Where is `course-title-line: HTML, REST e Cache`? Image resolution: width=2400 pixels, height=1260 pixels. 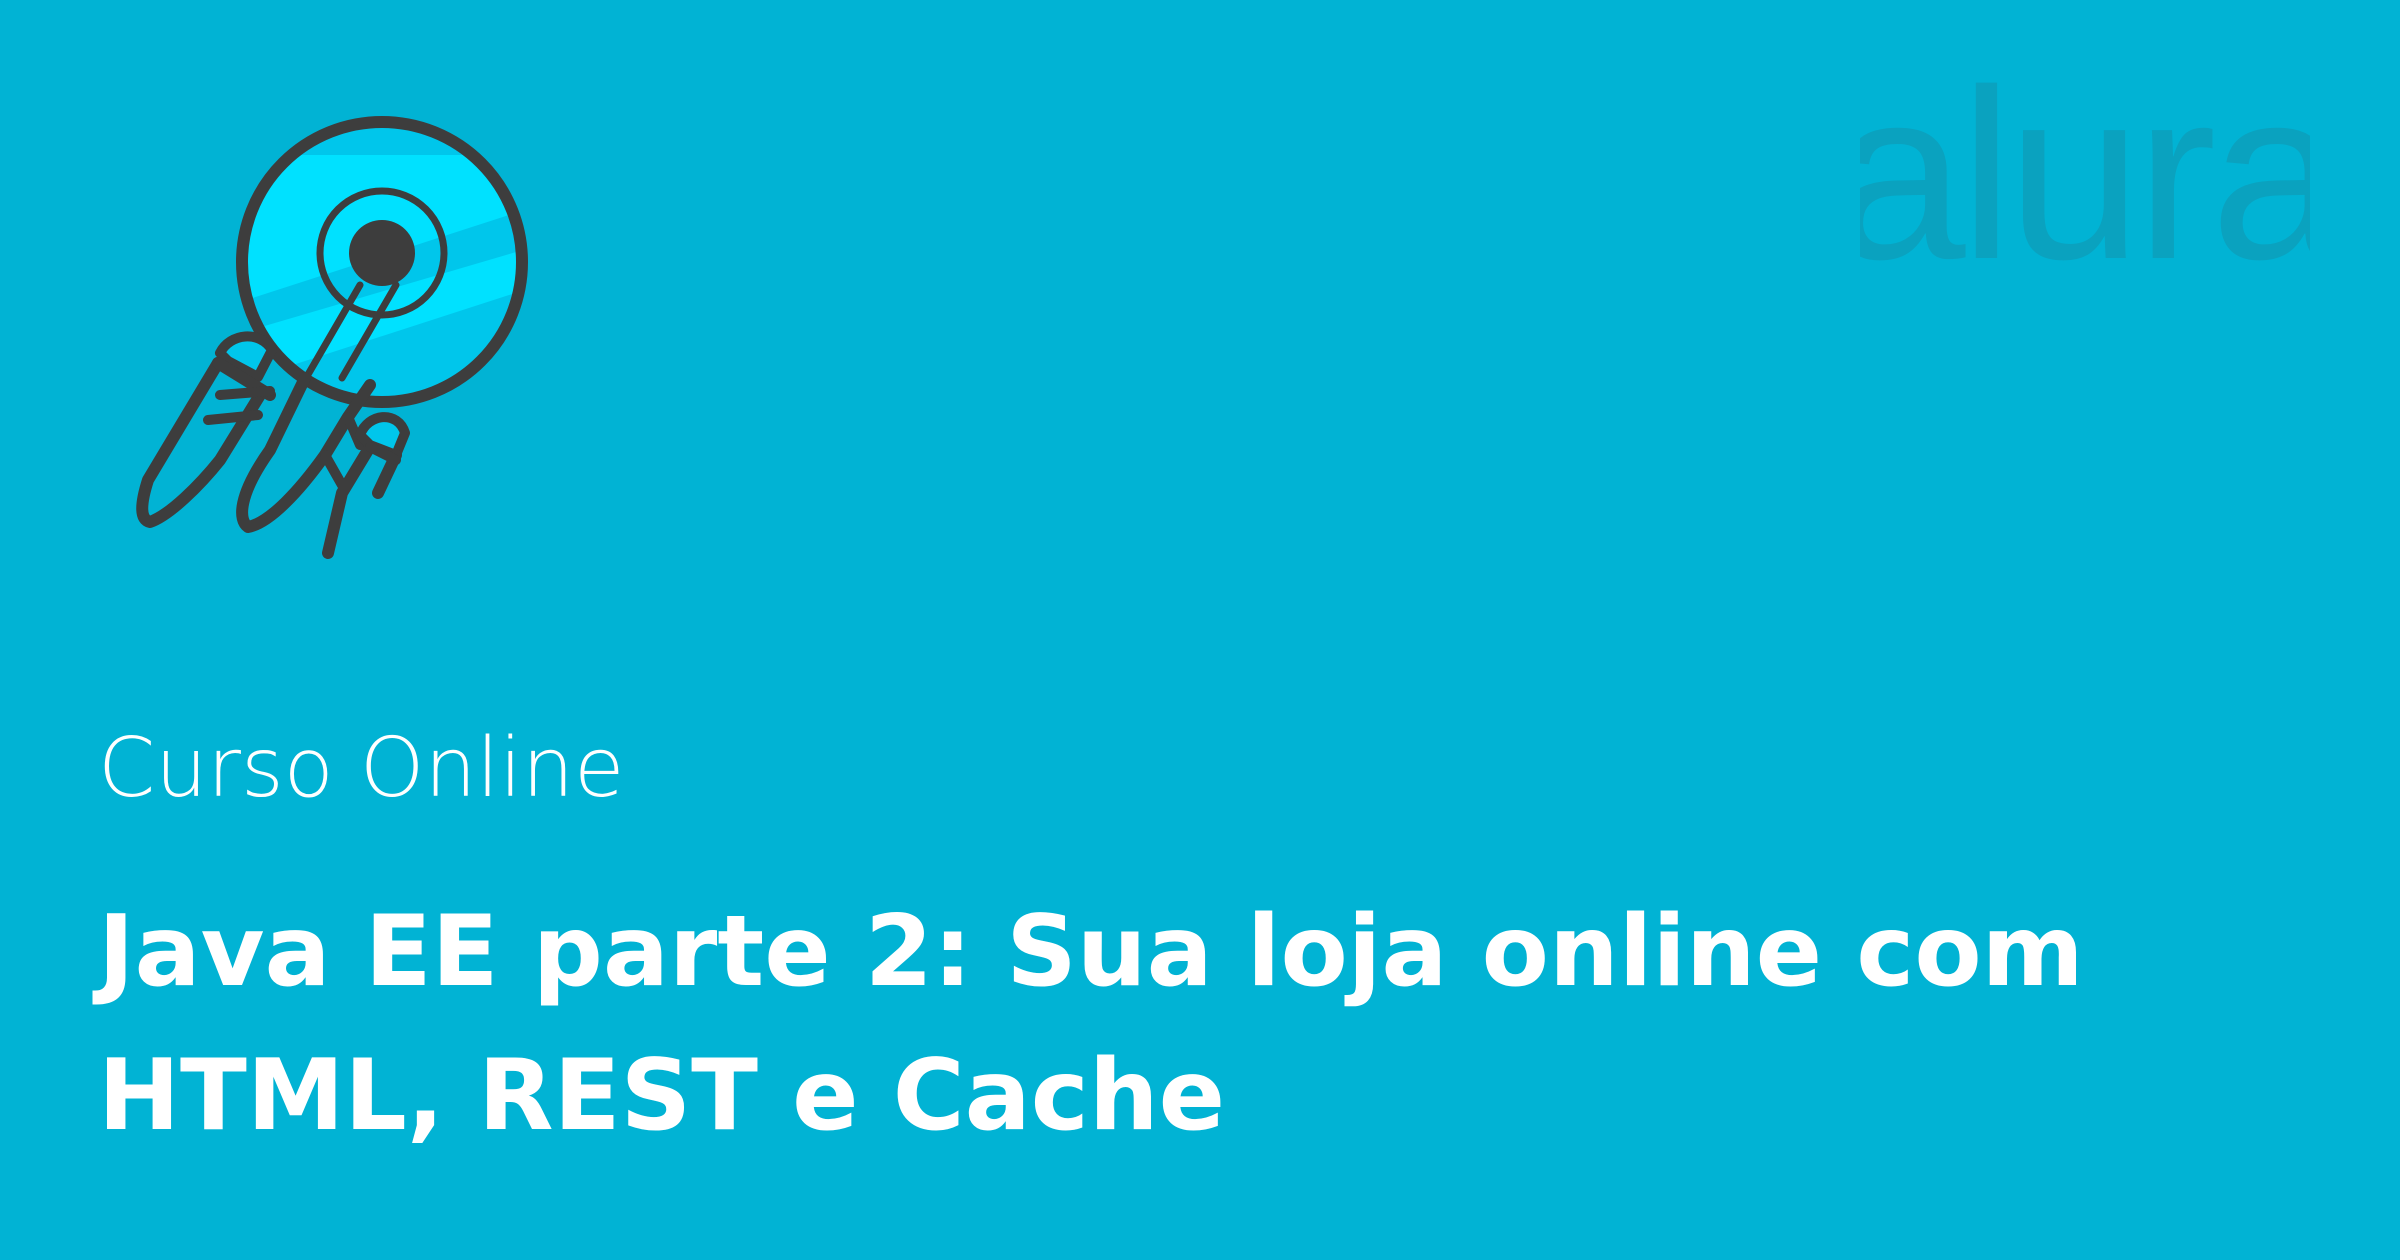 course-title-line: HTML, REST e Cache is located at coordinates (662, 1096).